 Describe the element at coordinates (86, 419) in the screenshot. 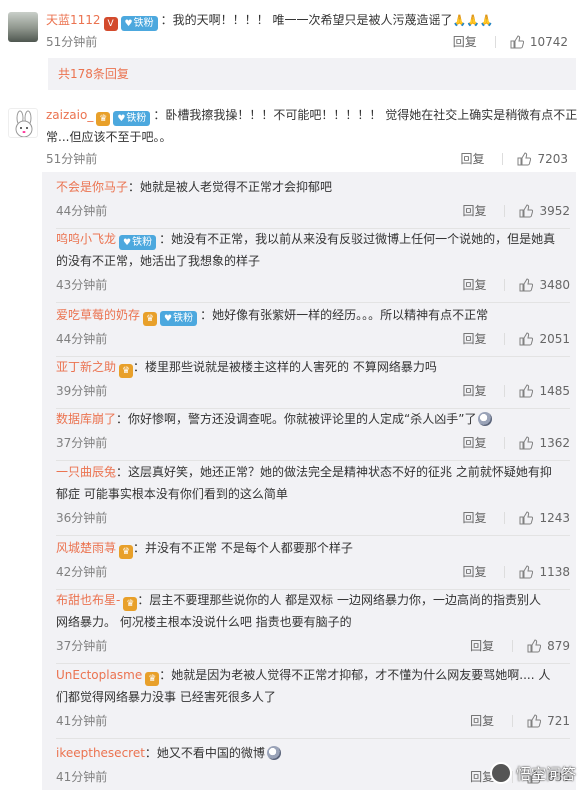

I see `reply-username: 数据库崩了` at that location.